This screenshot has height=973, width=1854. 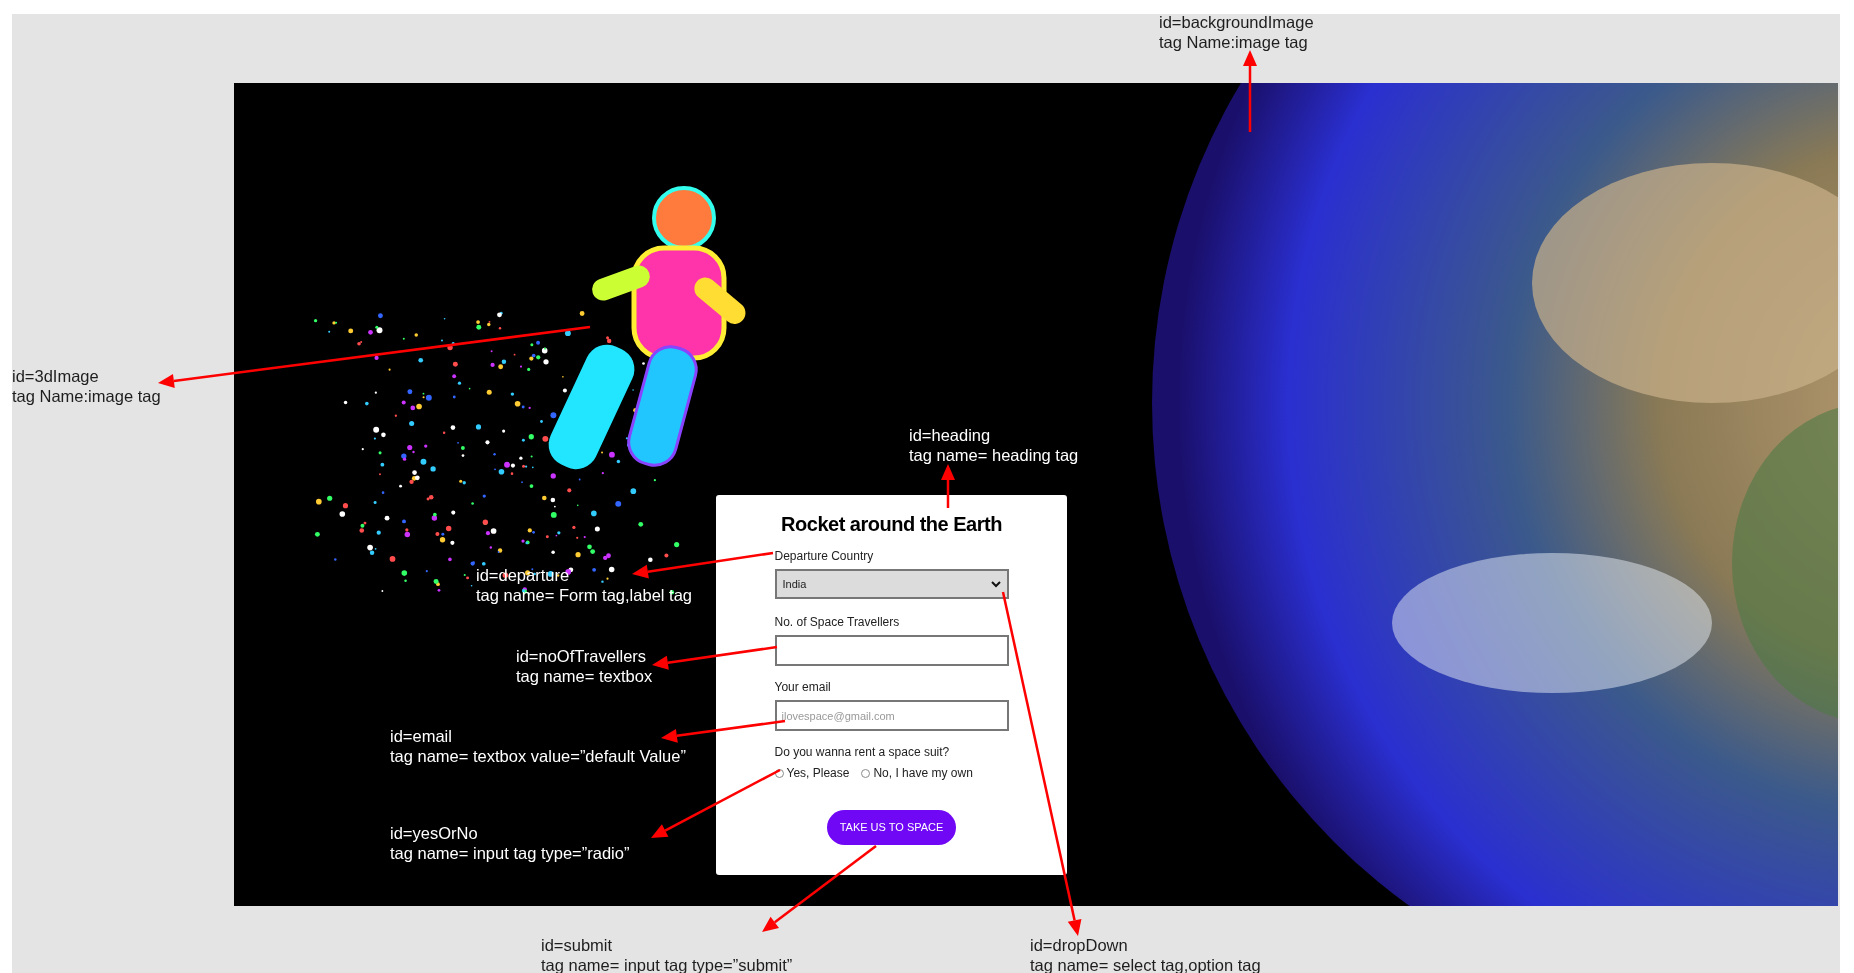 What do you see at coordinates (538, 746) in the screenshot?
I see `annotation-label: id=email tag name= textbox value=”default Value”` at bounding box center [538, 746].